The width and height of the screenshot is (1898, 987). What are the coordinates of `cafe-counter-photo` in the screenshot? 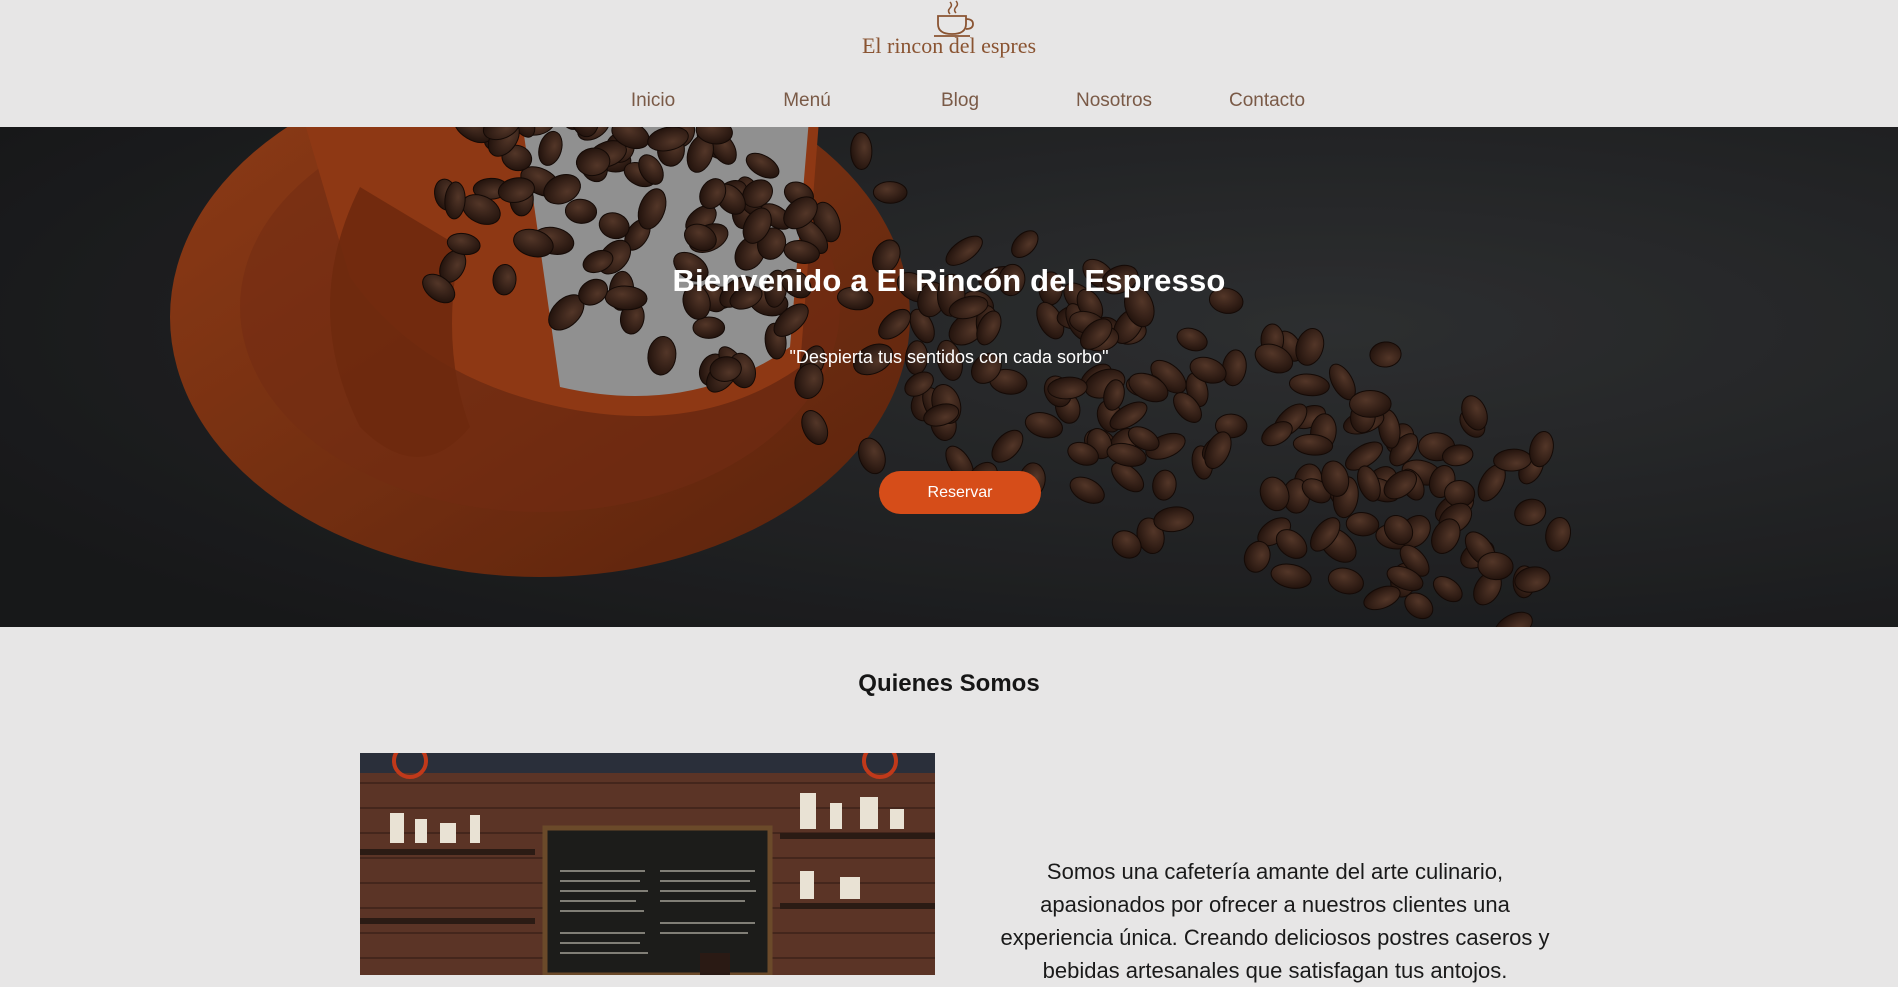 It's located at (647, 864).